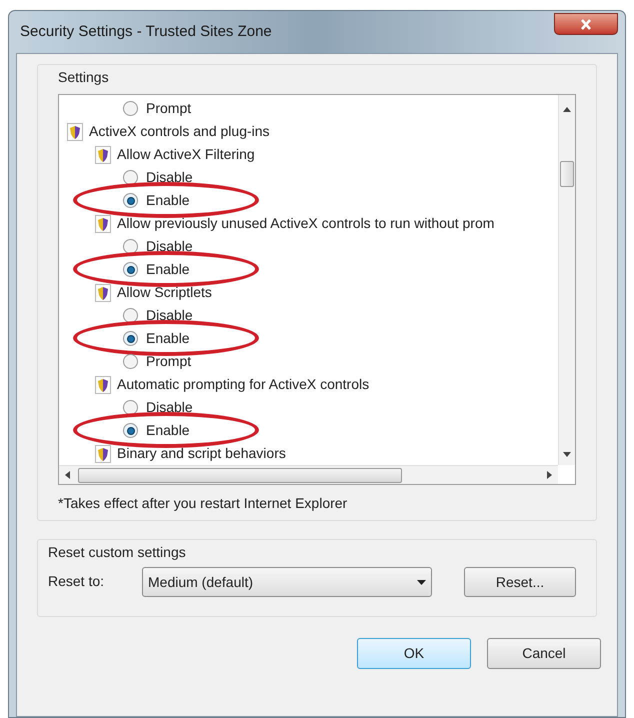 This screenshot has width=634, height=718. I want to click on dropdown-arrow-icon, so click(421, 582).